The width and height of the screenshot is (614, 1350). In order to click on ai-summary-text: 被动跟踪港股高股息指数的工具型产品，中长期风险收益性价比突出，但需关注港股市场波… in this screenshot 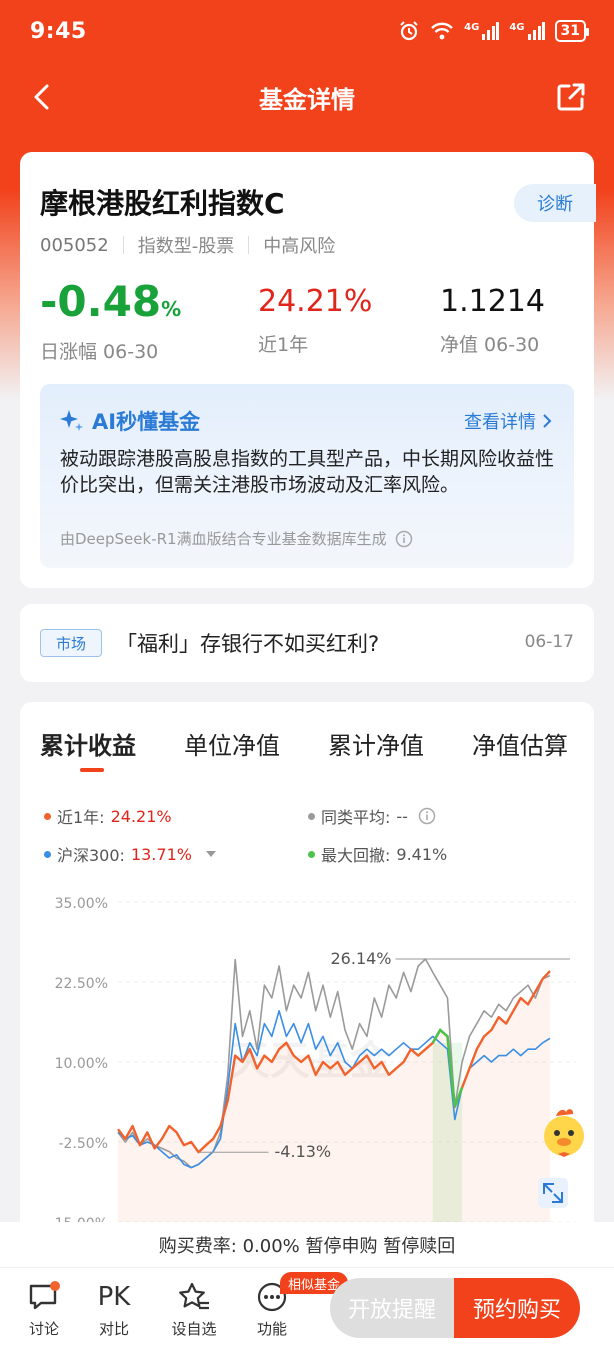, I will do `click(307, 472)`.